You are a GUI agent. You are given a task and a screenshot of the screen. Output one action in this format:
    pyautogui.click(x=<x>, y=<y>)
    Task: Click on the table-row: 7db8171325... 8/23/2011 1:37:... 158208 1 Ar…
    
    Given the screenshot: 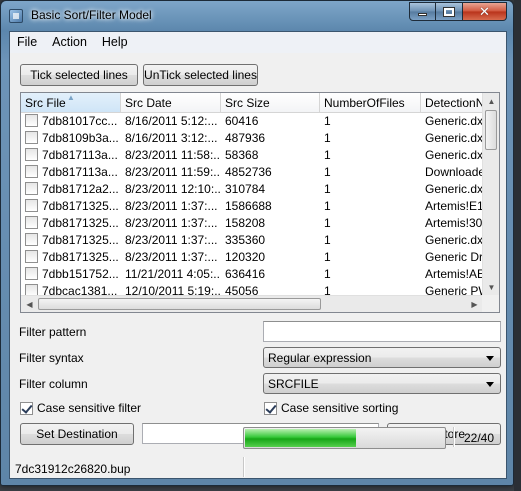 What is the action you would take?
    pyautogui.click(x=260, y=223)
    